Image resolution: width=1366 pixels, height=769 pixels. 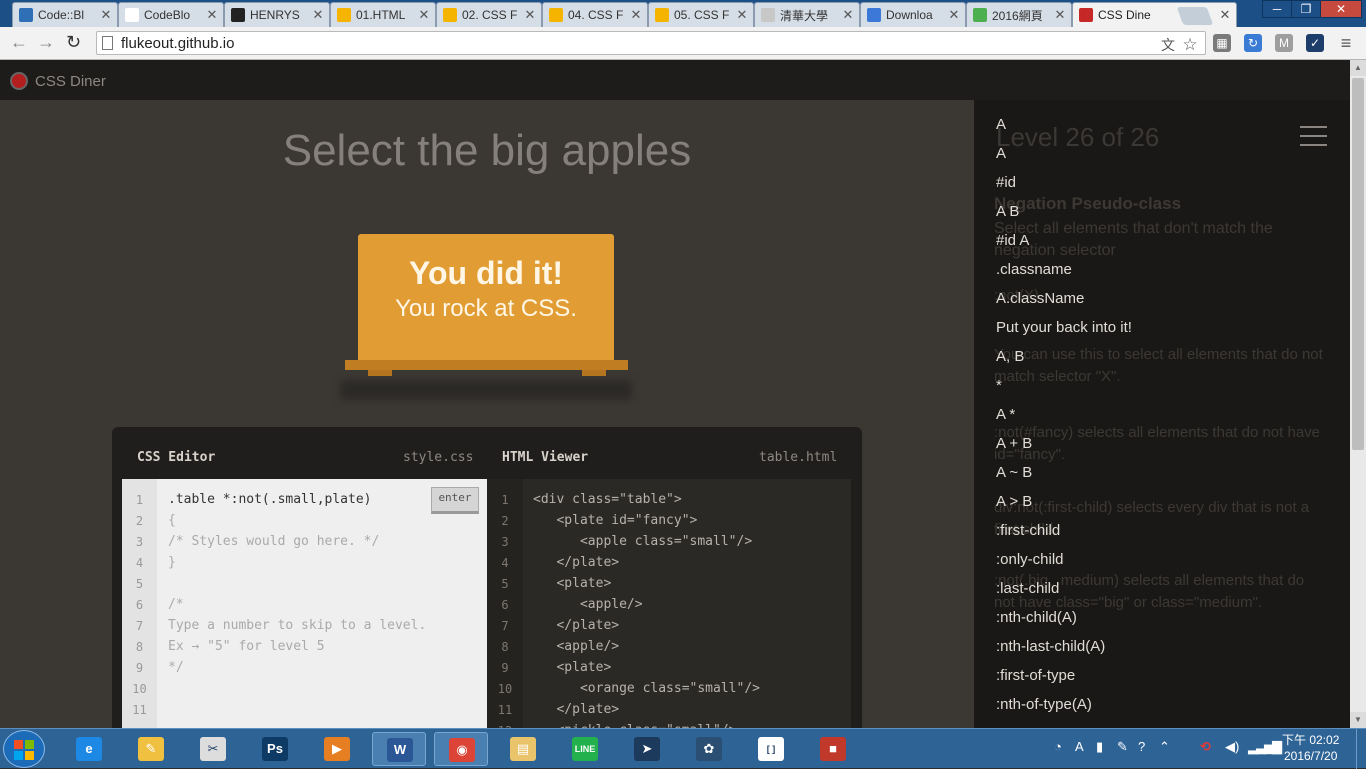 What do you see at coordinates (833, 749) in the screenshot?
I see `color-app-taskbar-button: ■` at bounding box center [833, 749].